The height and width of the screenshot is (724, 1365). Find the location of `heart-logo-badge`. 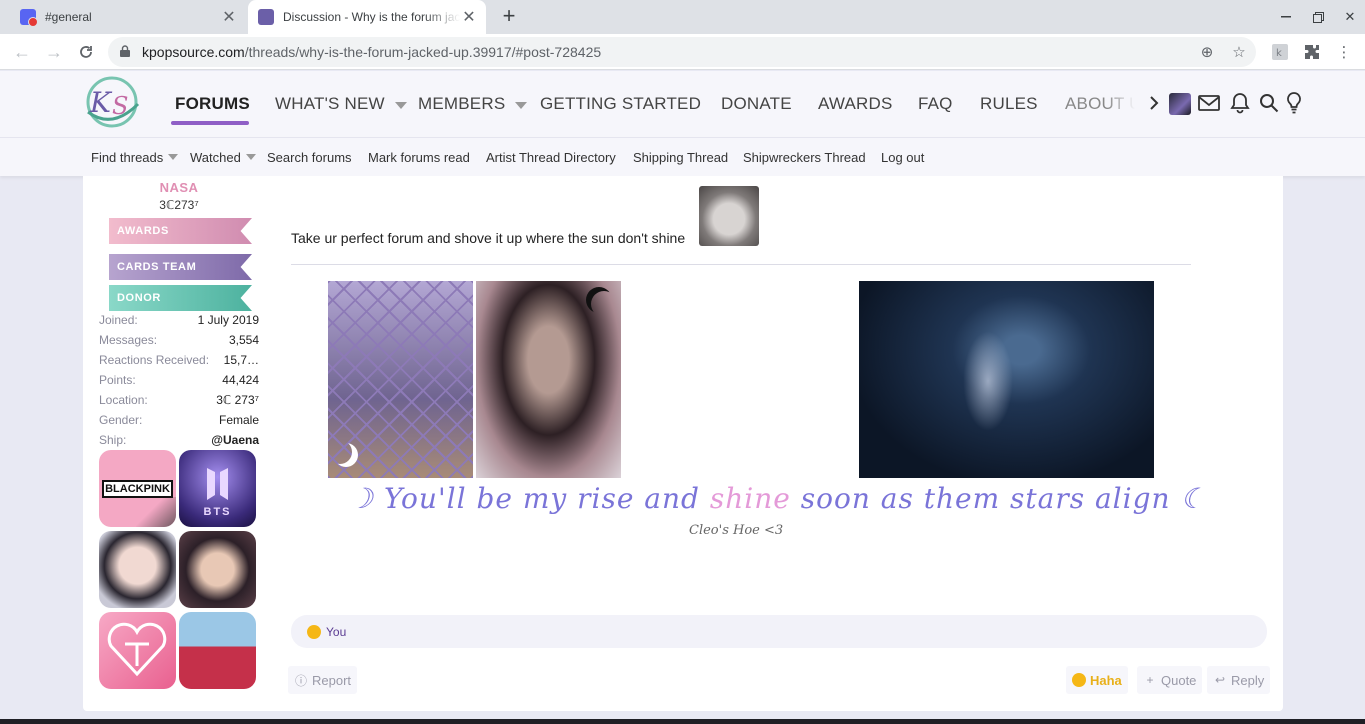

heart-logo-badge is located at coordinates (137, 650).